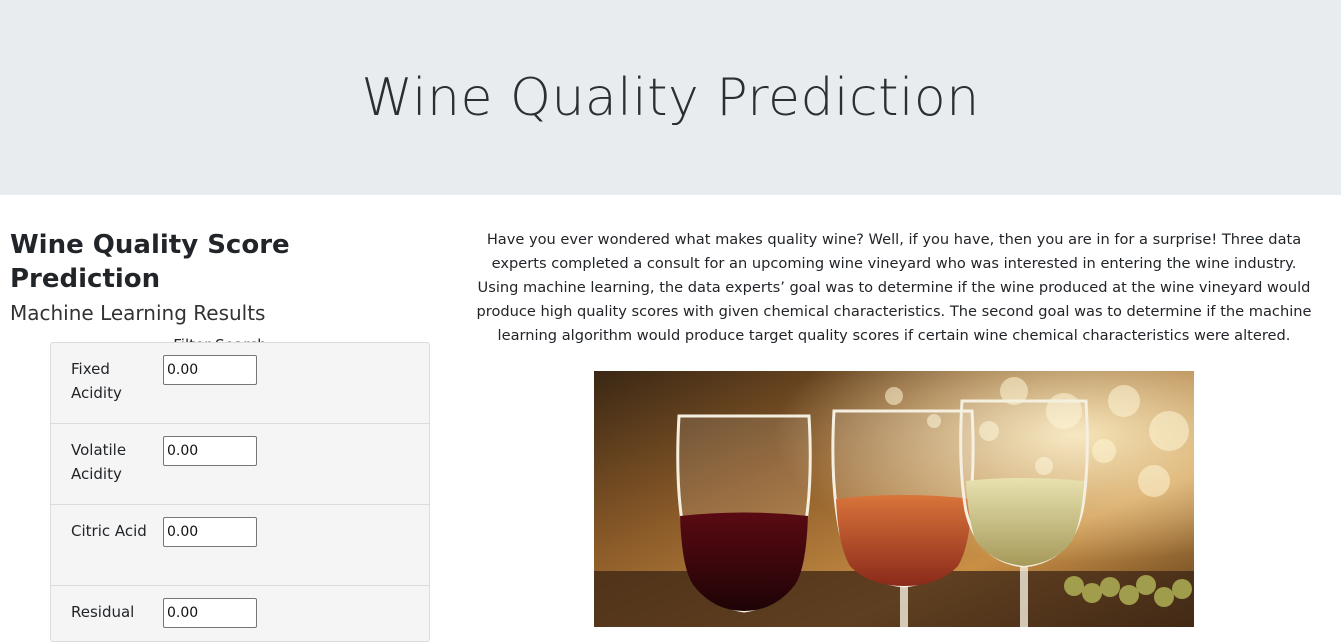  Describe the element at coordinates (210, 613) in the screenshot. I see `residual-sugar-input` at that location.